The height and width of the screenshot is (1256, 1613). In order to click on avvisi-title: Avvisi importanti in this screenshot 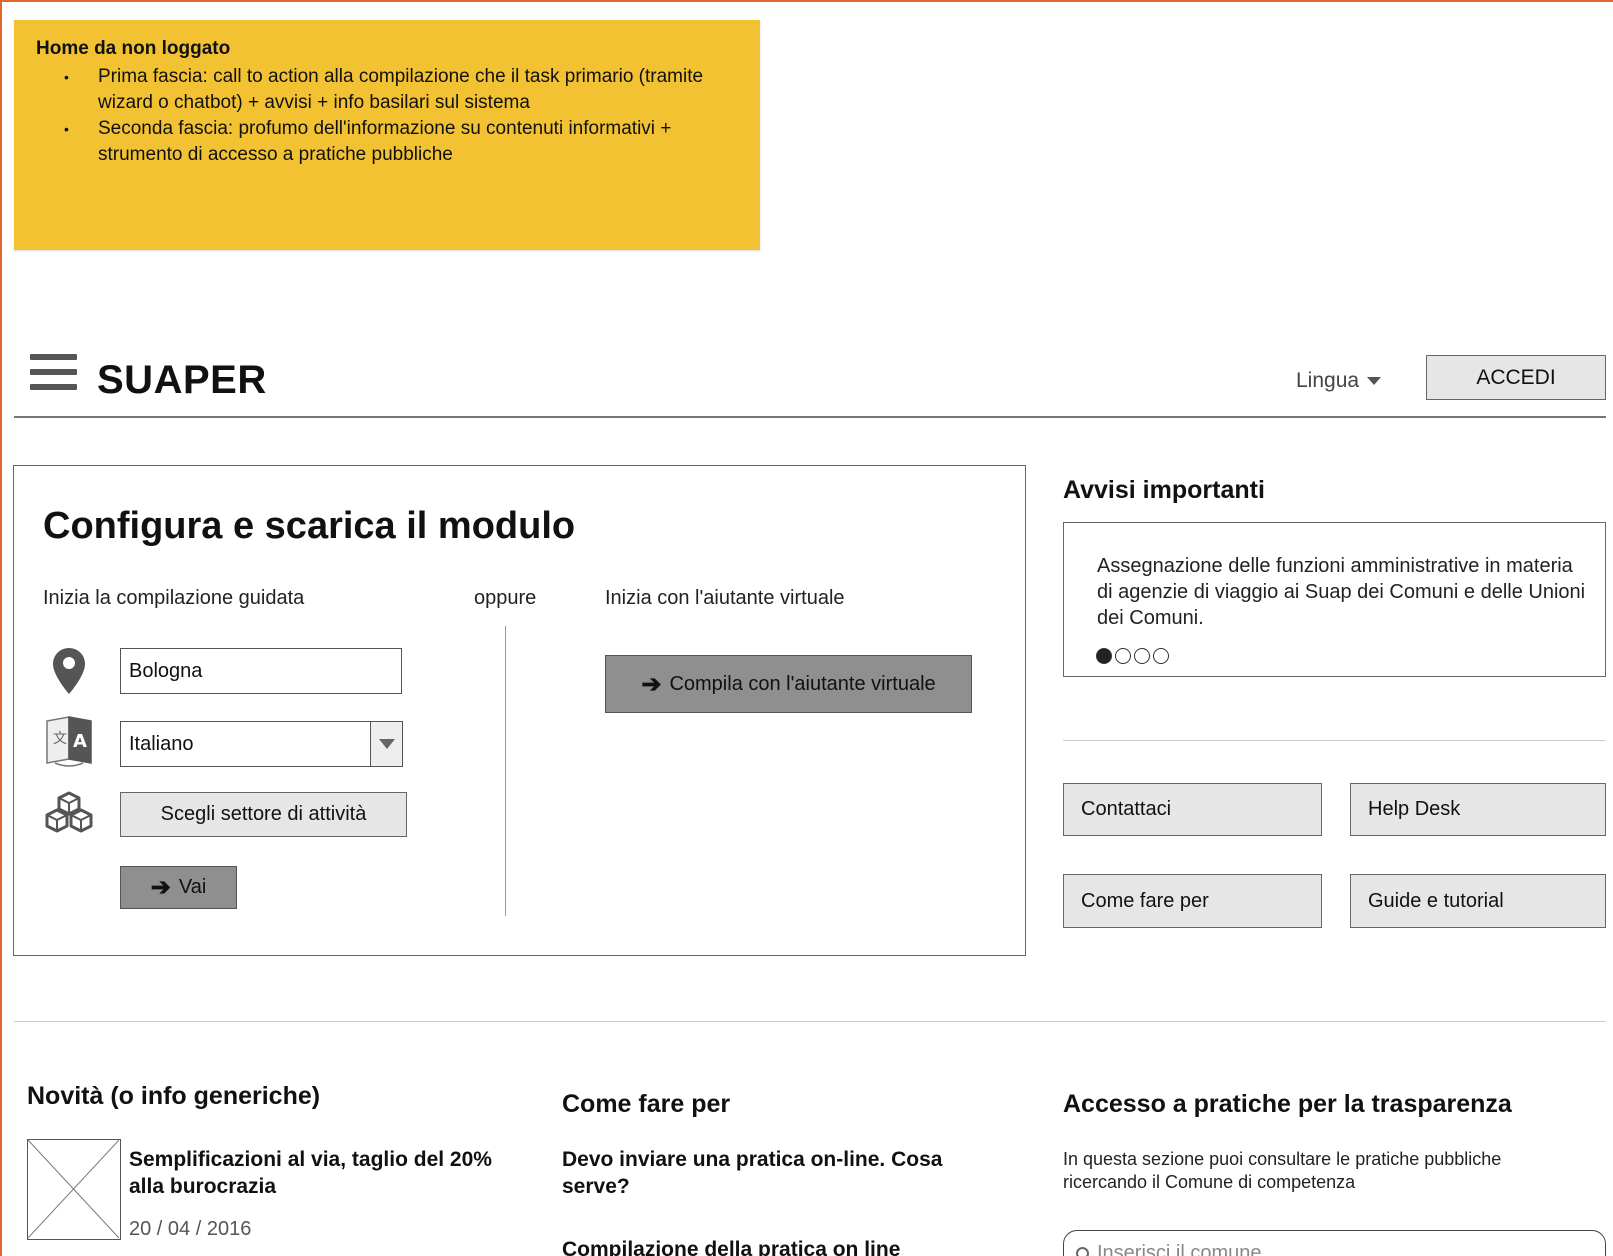, I will do `click(1164, 490)`.